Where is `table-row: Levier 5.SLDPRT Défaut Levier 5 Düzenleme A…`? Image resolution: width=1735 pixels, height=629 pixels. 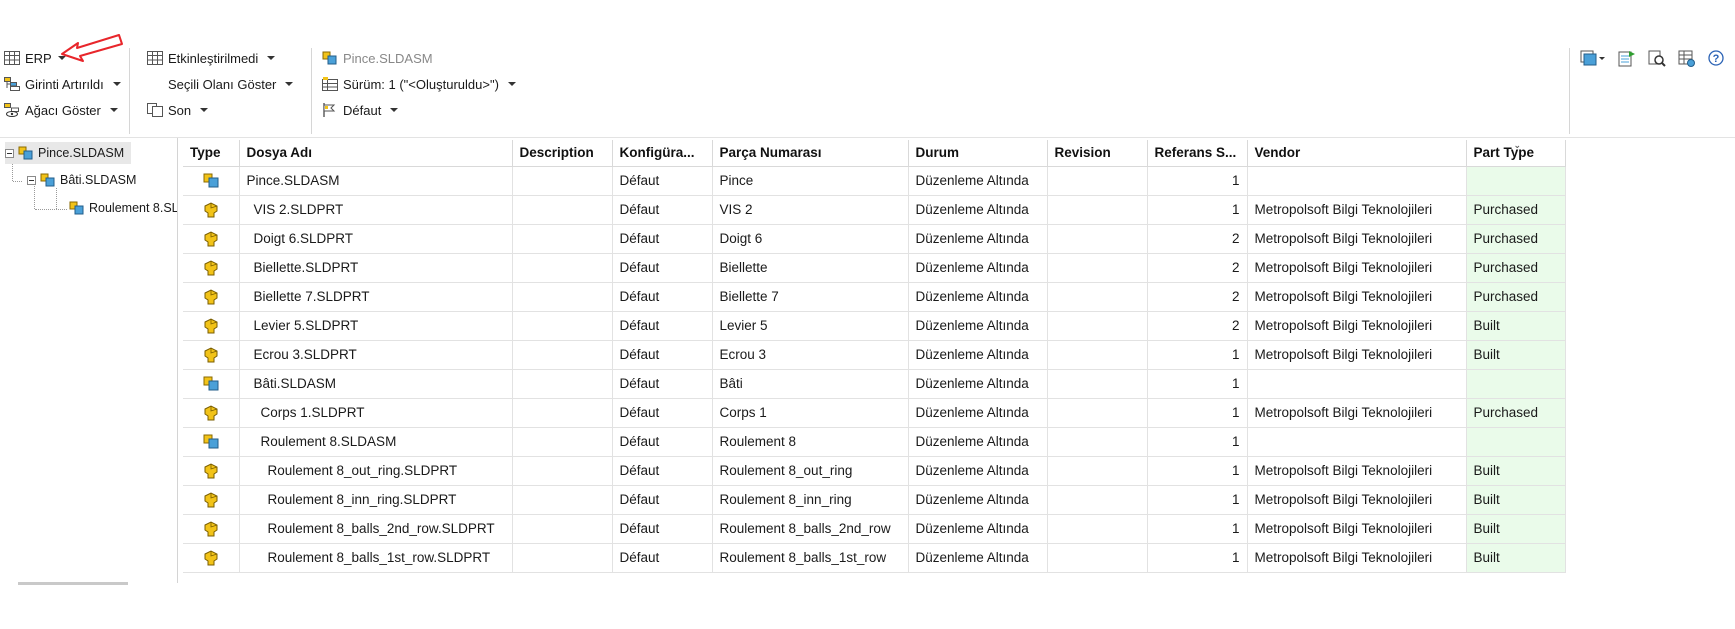
table-row: Levier 5.SLDPRT Défaut Levier 5 Düzenleme A… is located at coordinates (874, 326).